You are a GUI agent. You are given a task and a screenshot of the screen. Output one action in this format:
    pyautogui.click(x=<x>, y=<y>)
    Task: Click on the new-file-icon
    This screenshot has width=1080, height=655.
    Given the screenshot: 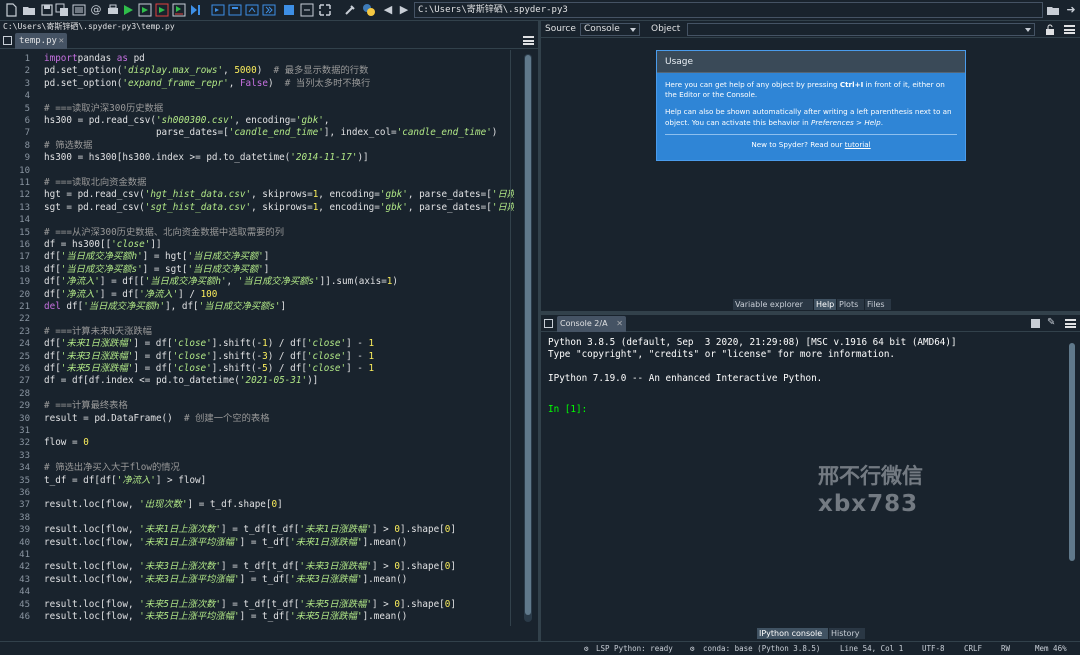 What is the action you would take?
    pyautogui.click(x=11, y=10)
    